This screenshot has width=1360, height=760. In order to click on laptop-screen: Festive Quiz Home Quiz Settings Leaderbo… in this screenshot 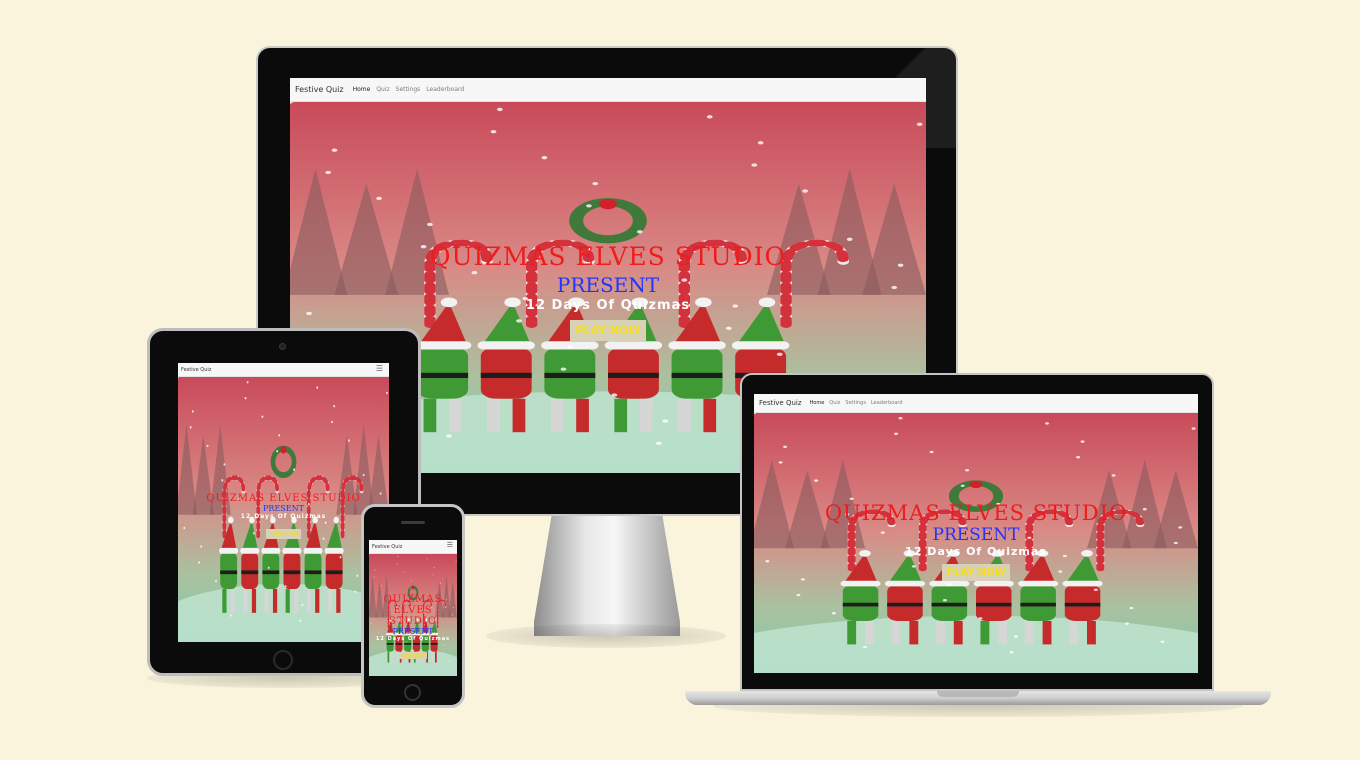, I will do `click(976, 533)`.